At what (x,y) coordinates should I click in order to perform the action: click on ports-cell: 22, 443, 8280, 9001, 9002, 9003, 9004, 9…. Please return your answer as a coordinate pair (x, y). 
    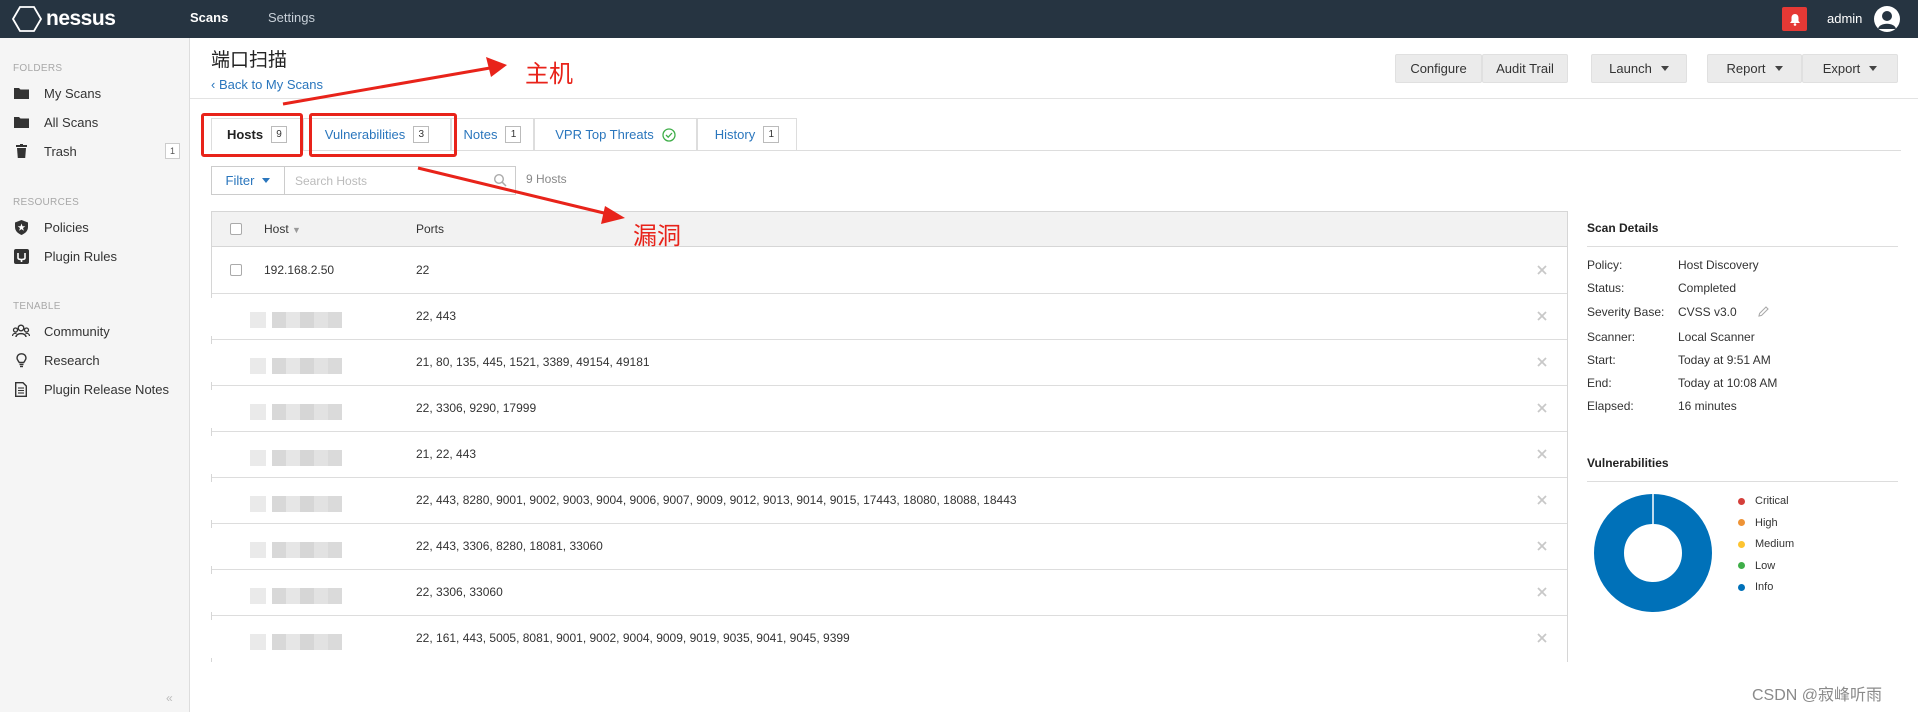
    Looking at the image, I should click on (716, 500).